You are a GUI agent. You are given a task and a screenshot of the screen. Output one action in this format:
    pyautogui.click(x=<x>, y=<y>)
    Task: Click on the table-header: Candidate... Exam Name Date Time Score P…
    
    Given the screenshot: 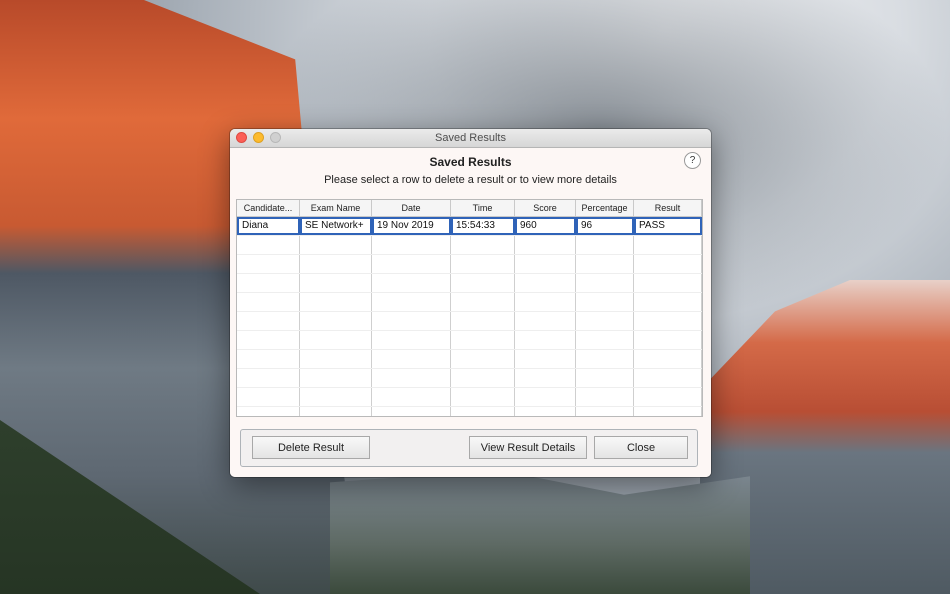 What is the action you would take?
    pyautogui.click(x=469, y=208)
    